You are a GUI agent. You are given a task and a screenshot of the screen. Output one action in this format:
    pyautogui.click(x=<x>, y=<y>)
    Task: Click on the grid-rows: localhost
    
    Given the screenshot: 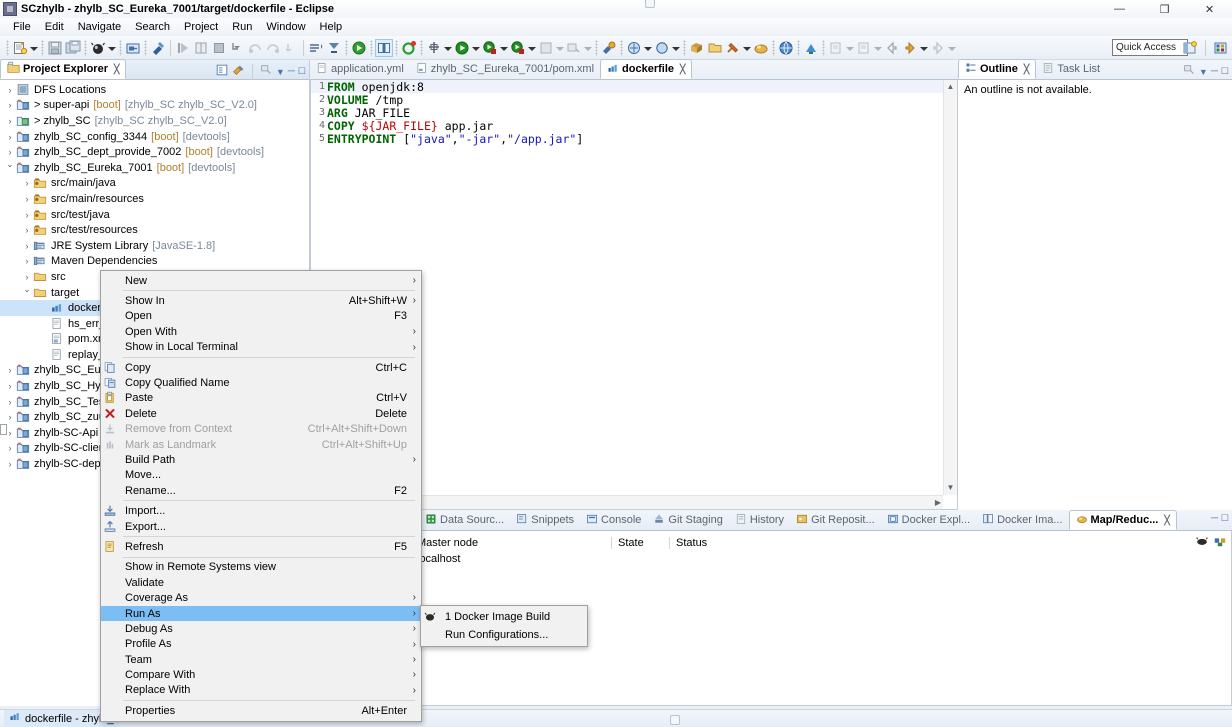 What is the action you would take?
    pyautogui.click(x=771, y=559)
    